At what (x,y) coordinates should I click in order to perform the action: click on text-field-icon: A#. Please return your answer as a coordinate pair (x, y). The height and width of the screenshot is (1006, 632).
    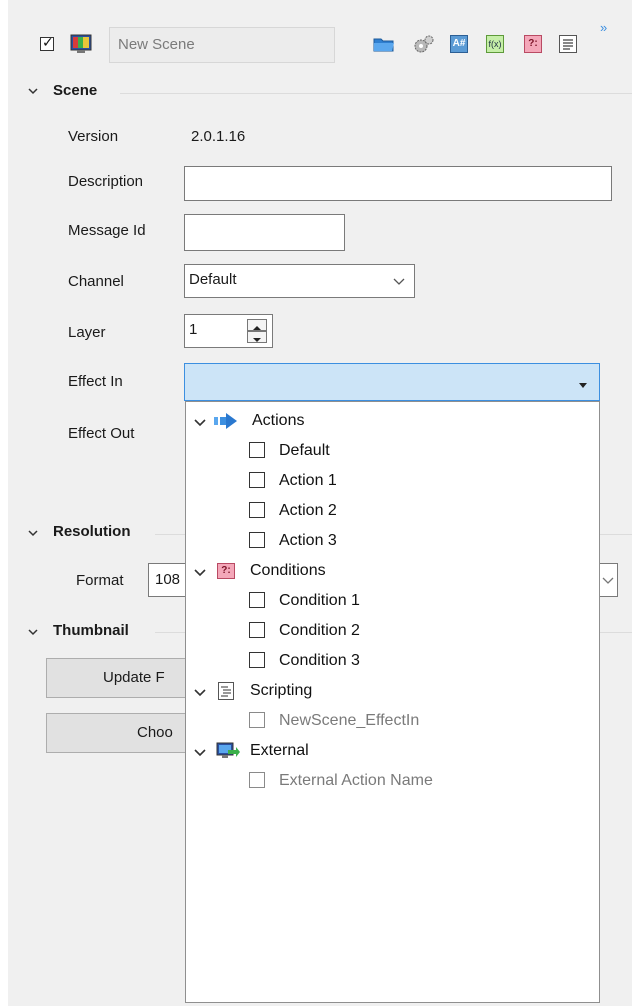
    Looking at the image, I should click on (459, 44).